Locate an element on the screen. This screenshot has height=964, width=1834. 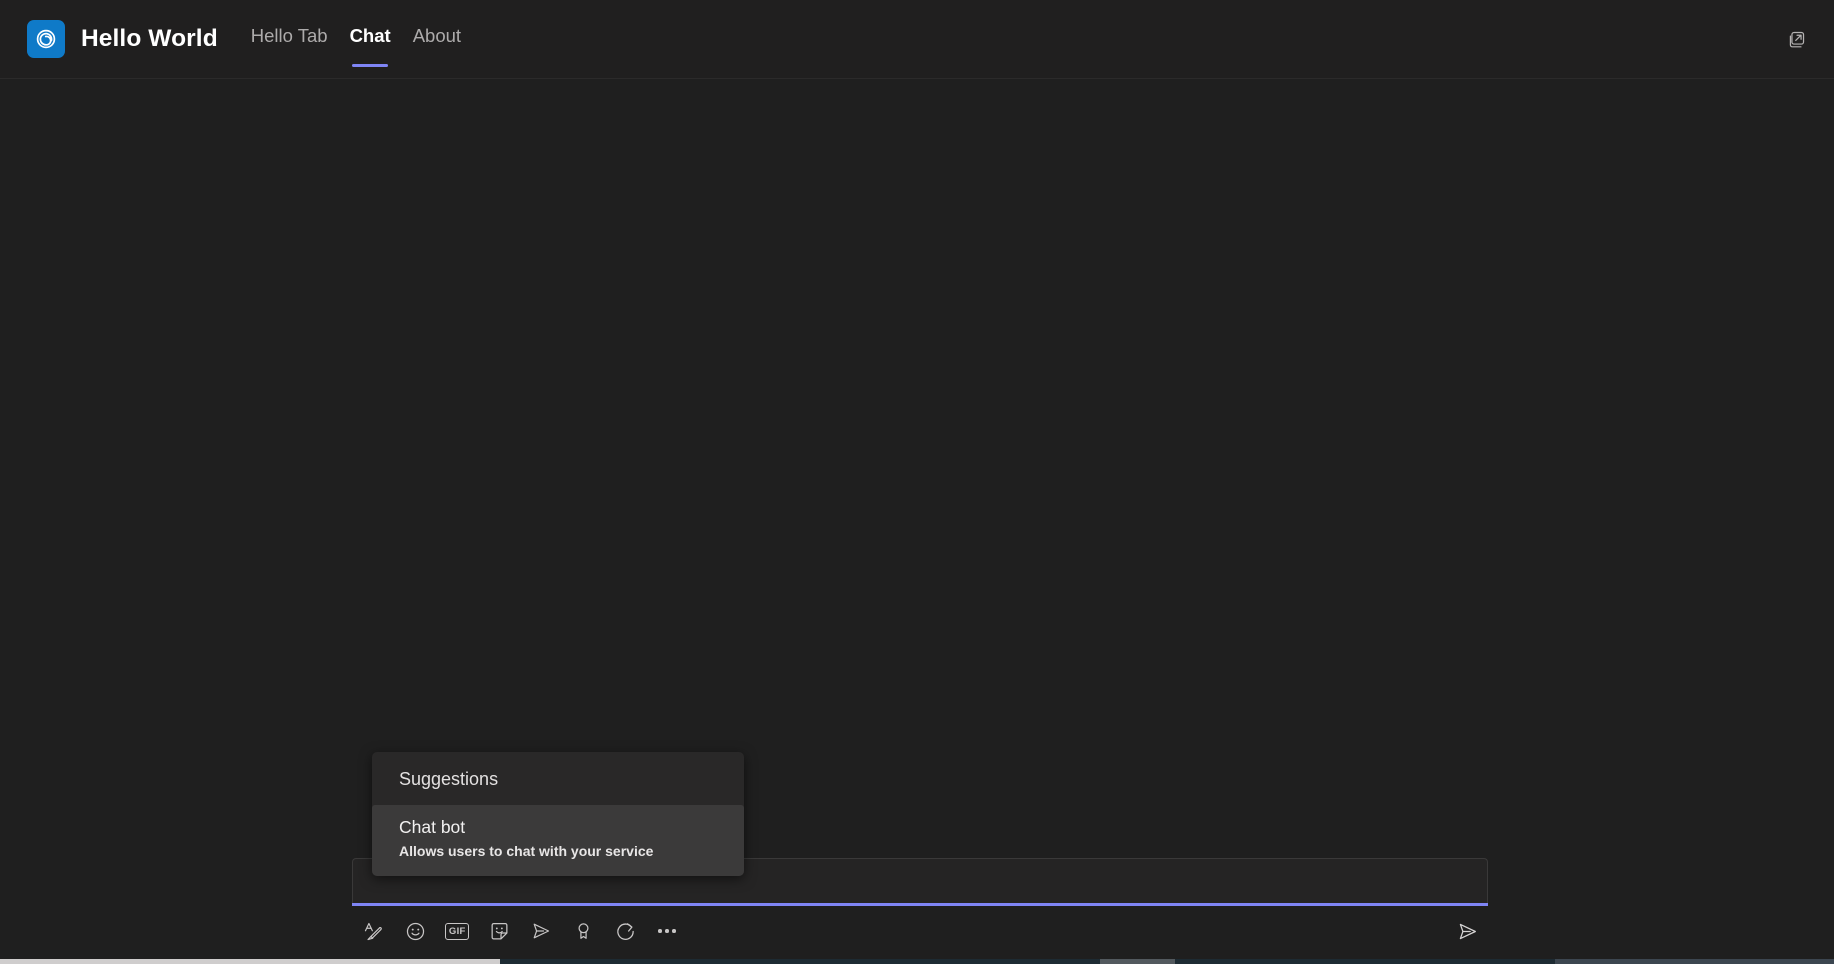
format-text-button is located at coordinates (373, 931).